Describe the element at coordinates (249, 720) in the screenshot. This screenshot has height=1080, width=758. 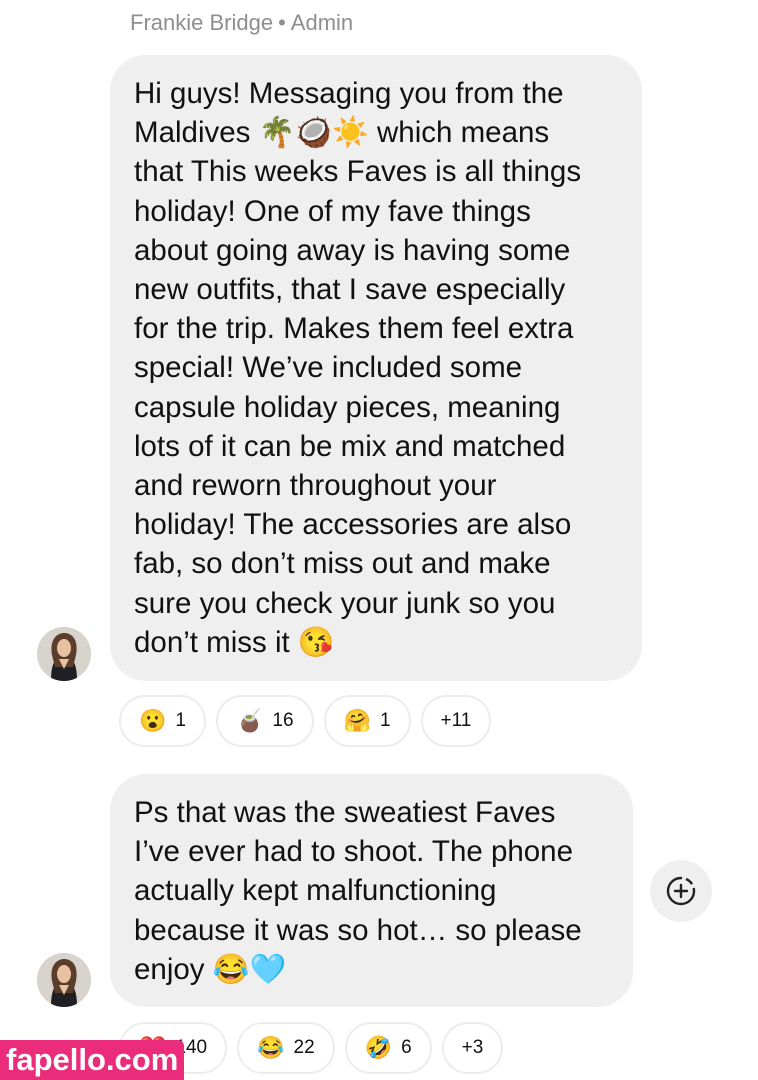
I see `reaction-emoji: 🧉` at that location.